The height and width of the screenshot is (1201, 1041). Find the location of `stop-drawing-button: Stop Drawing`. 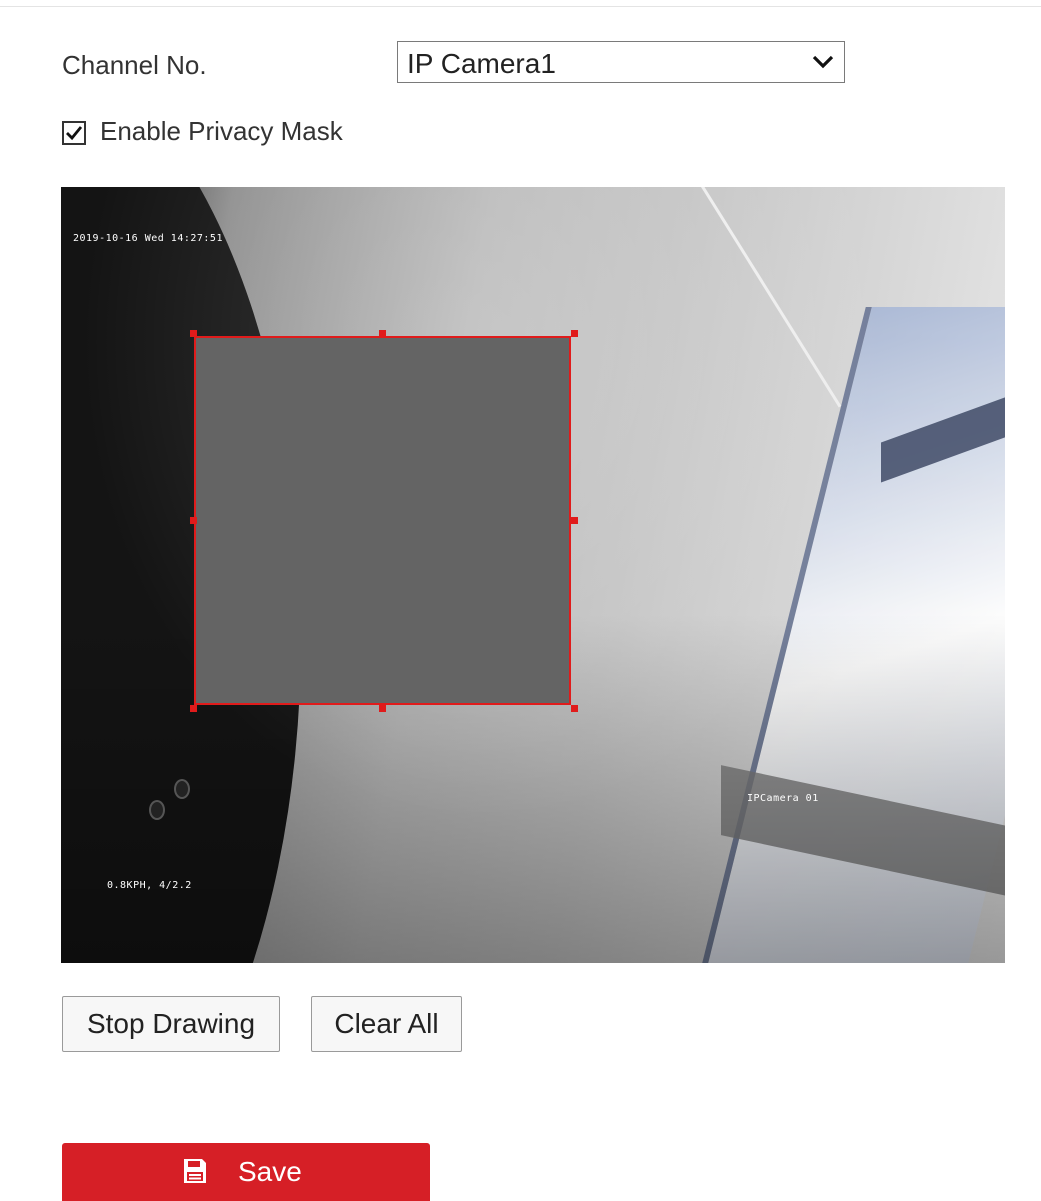

stop-drawing-button: Stop Drawing is located at coordinates (171, 1024).